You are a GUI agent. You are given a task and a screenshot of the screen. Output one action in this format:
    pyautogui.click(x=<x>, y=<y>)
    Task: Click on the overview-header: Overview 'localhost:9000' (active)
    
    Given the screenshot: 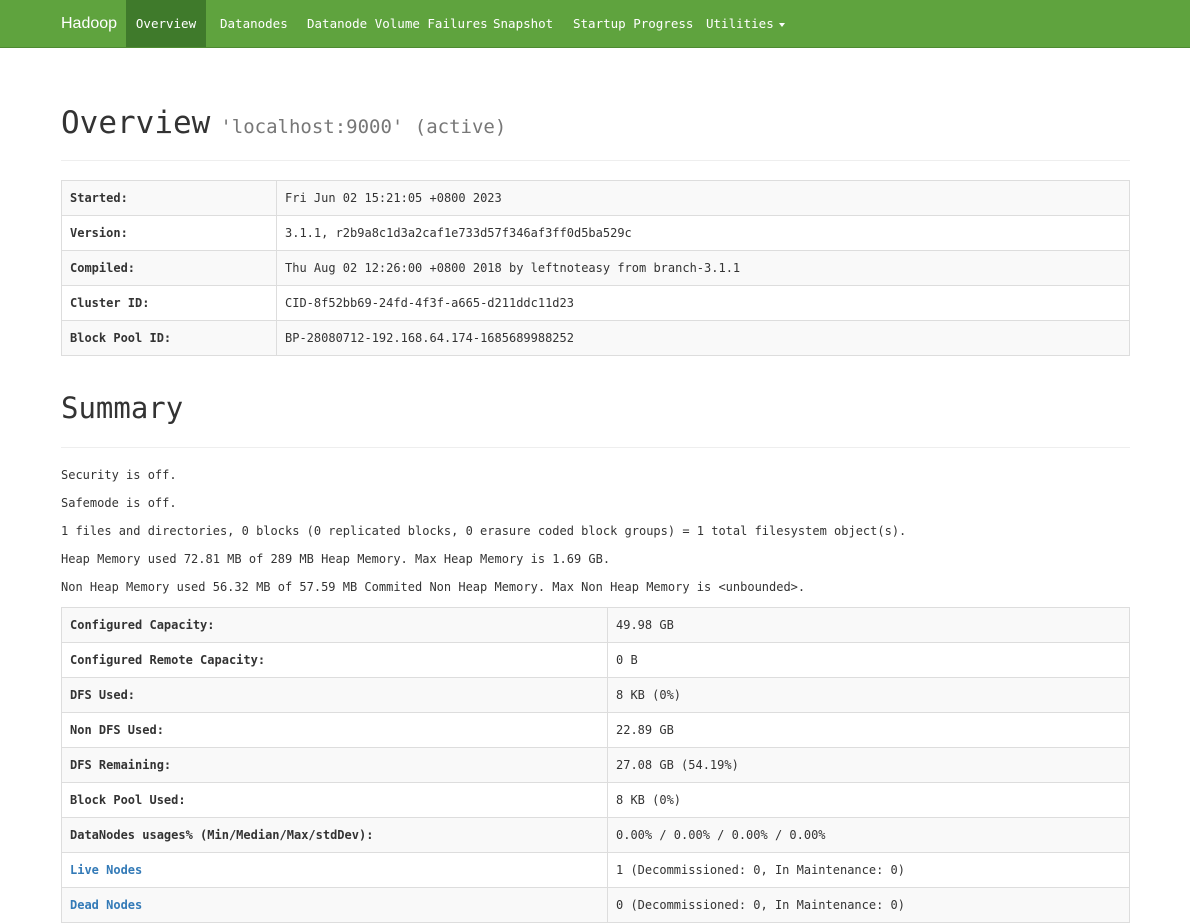 What is the action you would take?
    pyautogui.click(x=595, y=130)
    